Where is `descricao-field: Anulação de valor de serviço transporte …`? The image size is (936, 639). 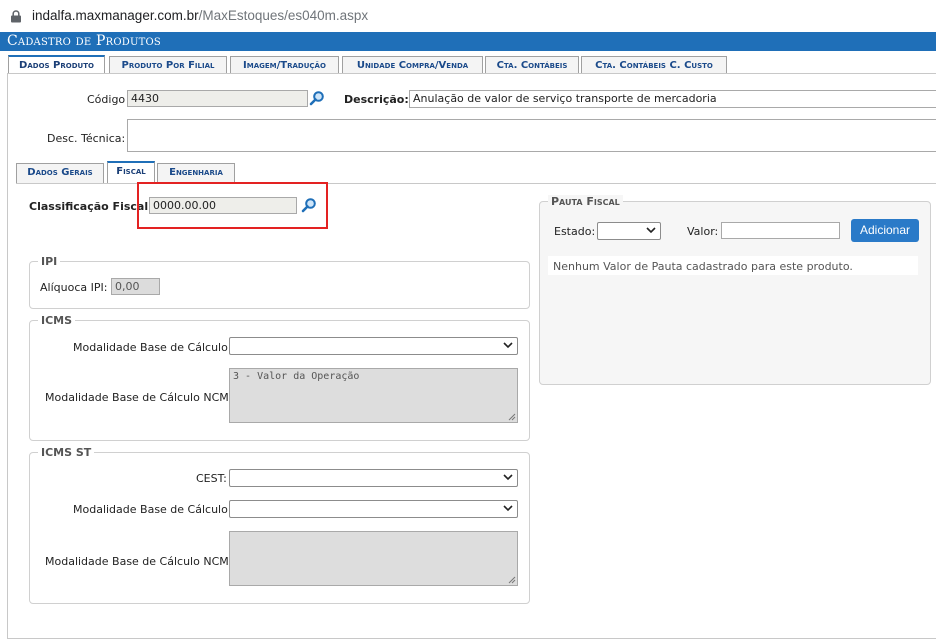 descricao-field: Anulação de valor de serviço transporte … is located at coordinates (672, 99).